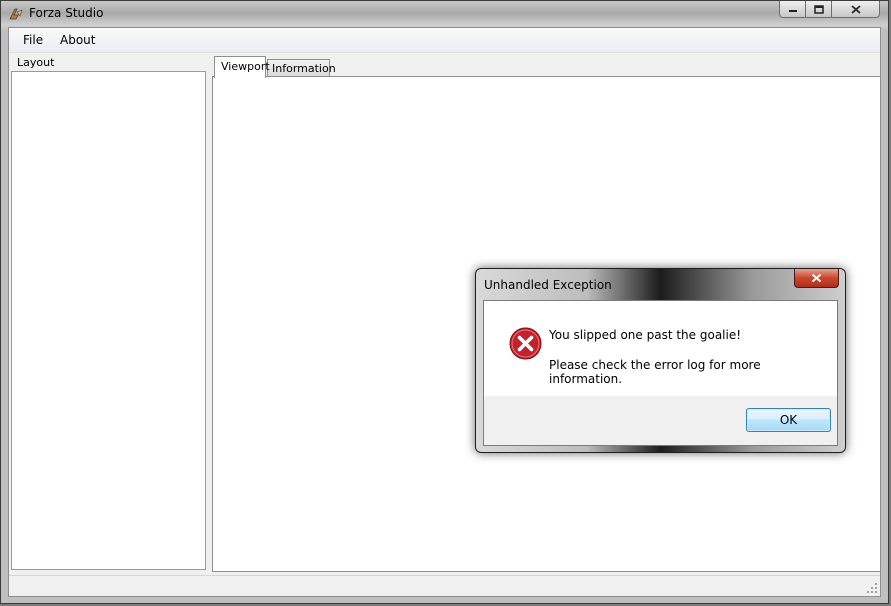  What do you see at coordinates (645, 335) in the screenshot?
I see `error-message: You slipped one past the goalie!` at bounding box center [645, 335].